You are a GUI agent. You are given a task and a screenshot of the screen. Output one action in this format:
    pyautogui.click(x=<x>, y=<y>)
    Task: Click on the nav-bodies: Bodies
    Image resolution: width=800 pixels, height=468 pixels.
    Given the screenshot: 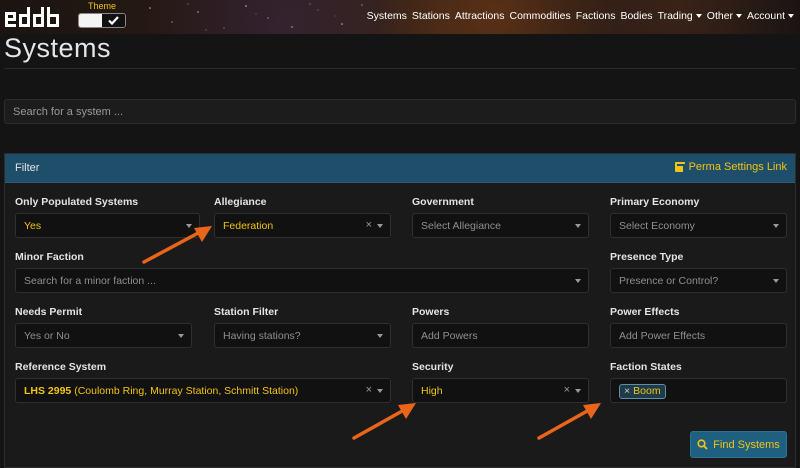 What is the action you would take?
    pyautogui.click(x=636, y=16)
    